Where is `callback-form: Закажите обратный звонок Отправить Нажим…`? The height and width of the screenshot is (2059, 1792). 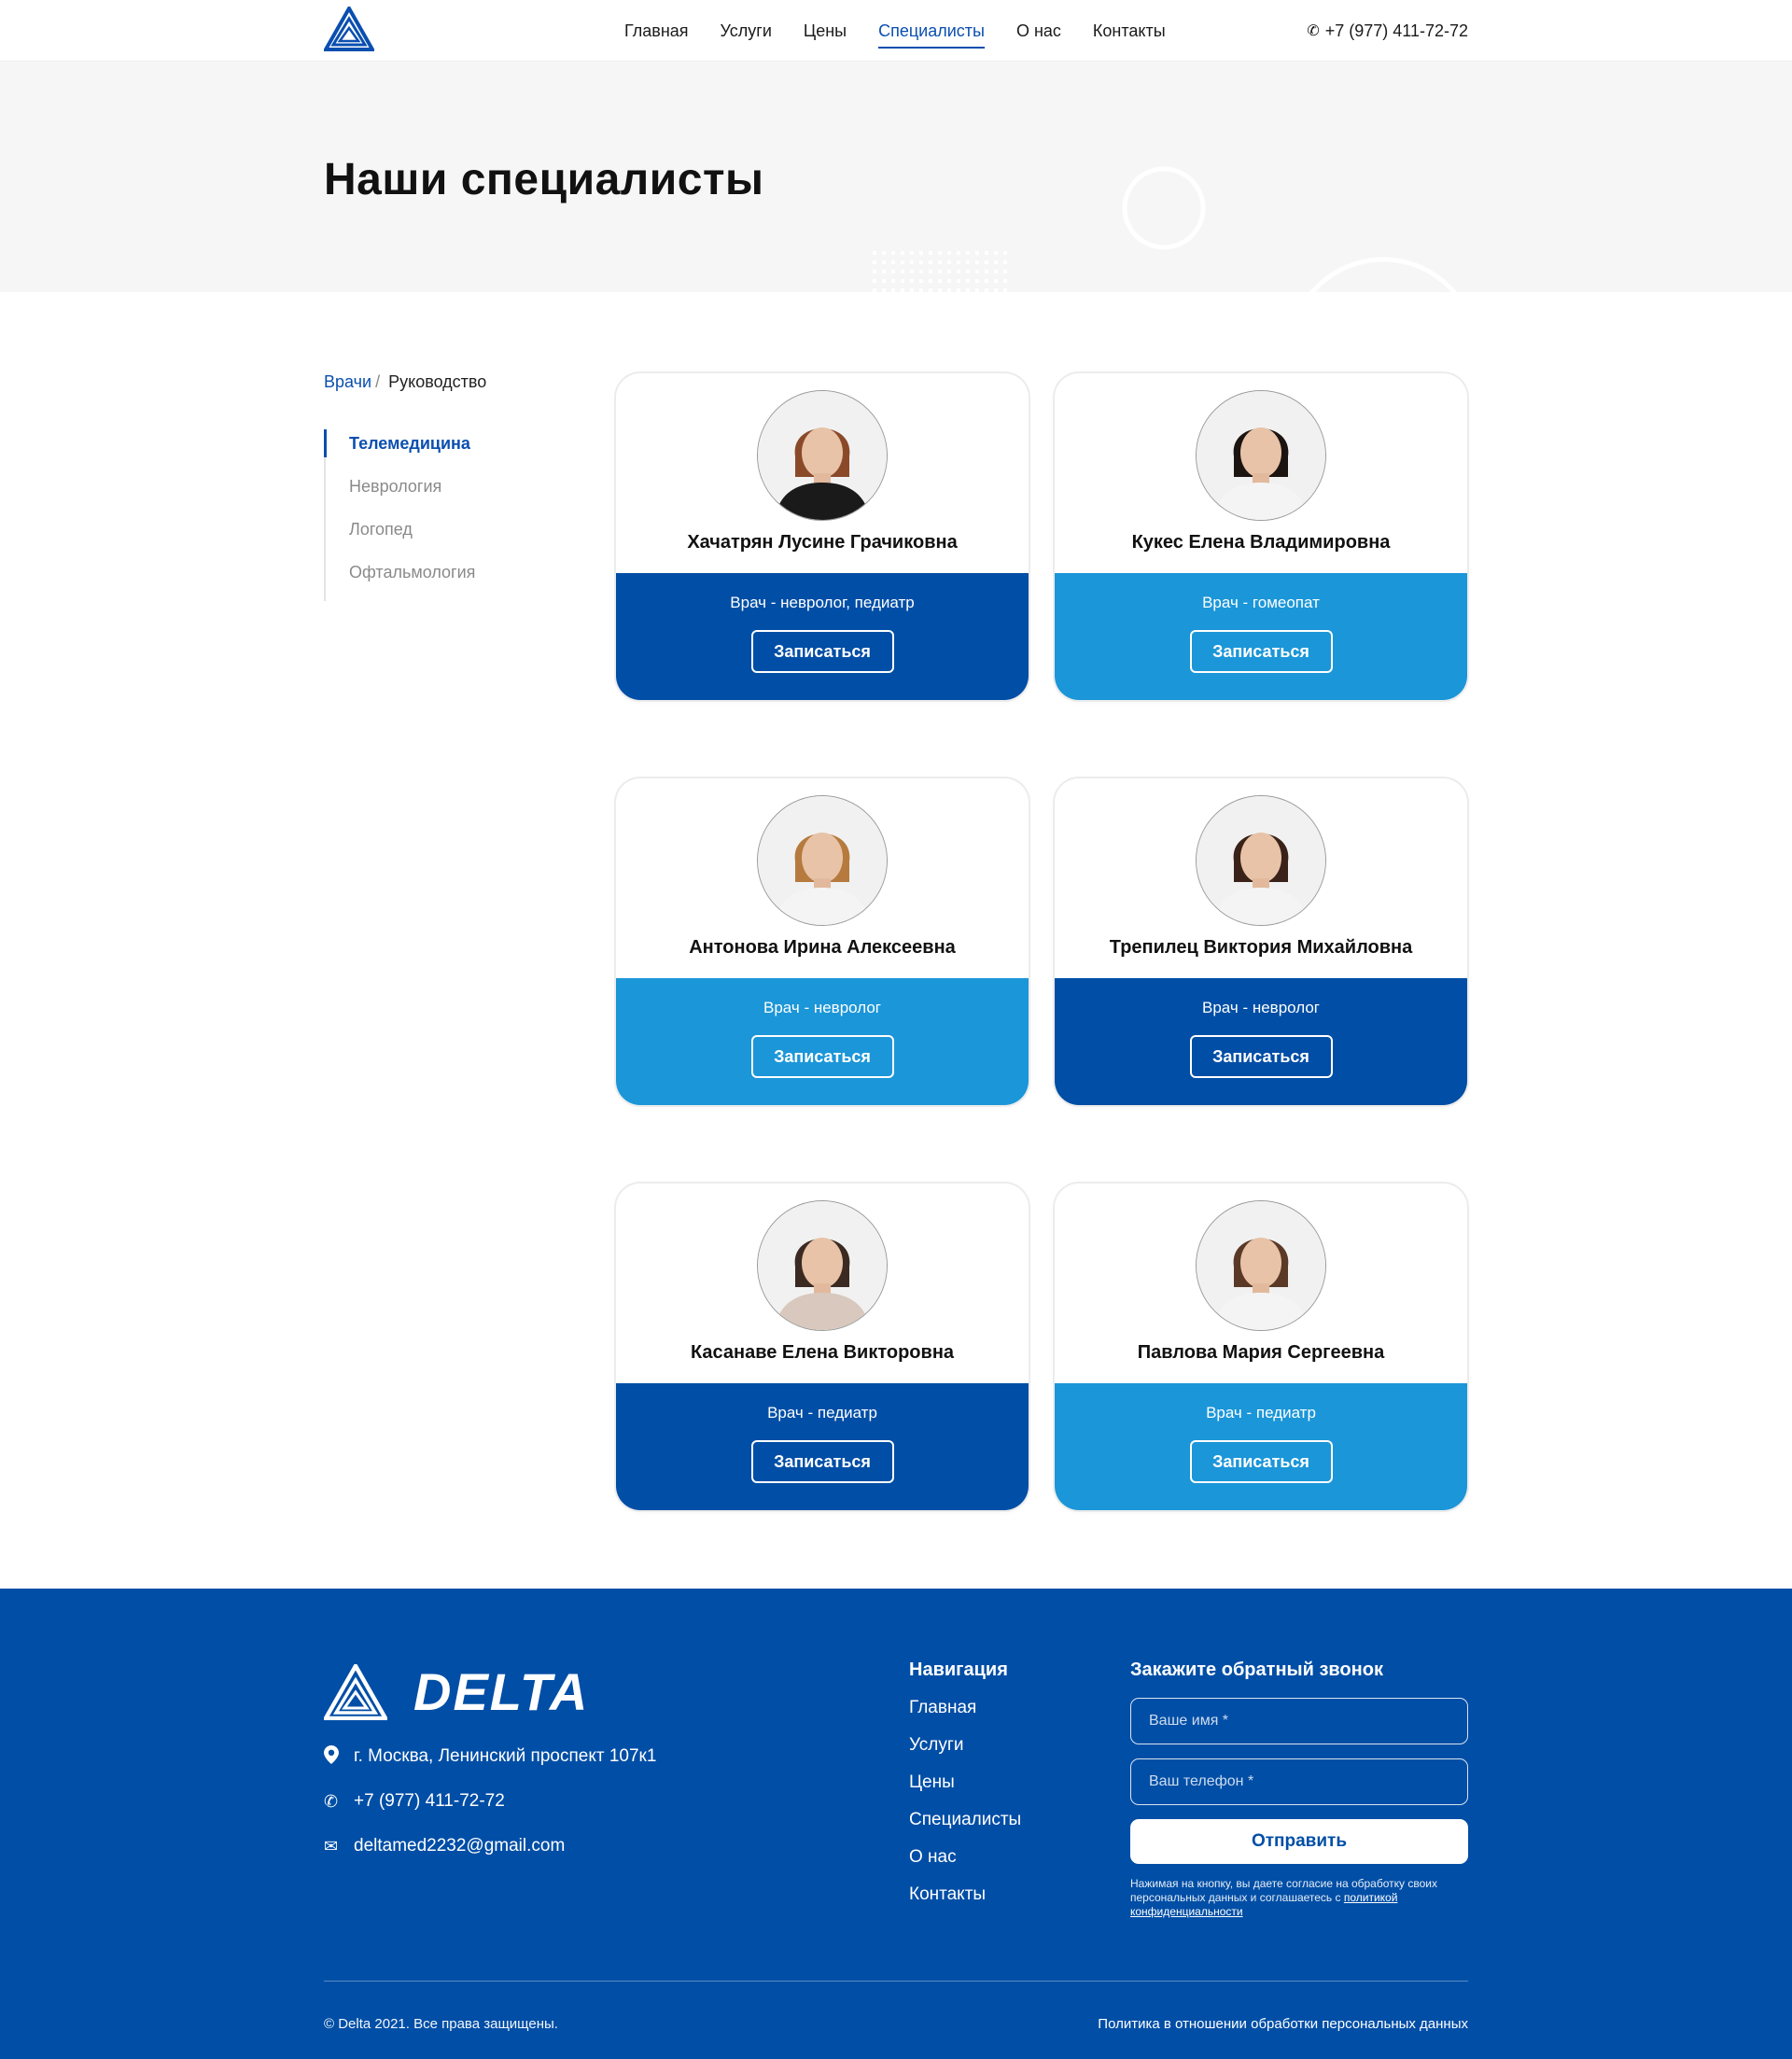 callback-form: Закажите обратный звонок Отправить Нажим… is located at coordinates (1299, 1789).